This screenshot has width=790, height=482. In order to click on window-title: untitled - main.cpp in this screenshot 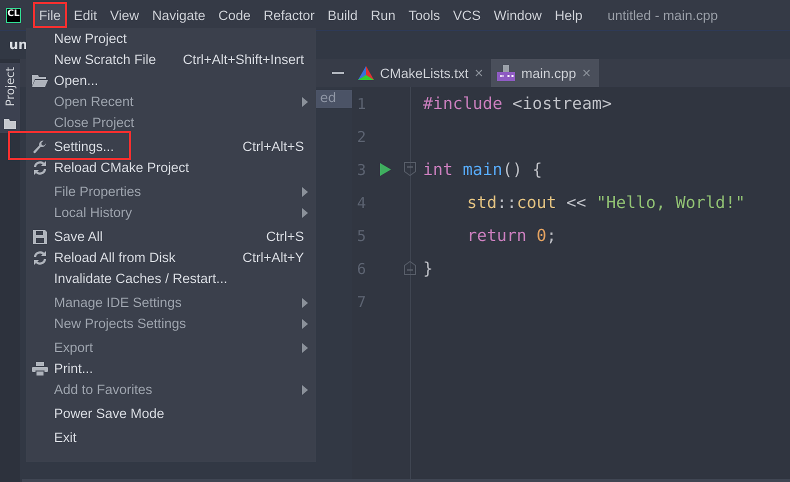, I will do `click(663, 15)`.